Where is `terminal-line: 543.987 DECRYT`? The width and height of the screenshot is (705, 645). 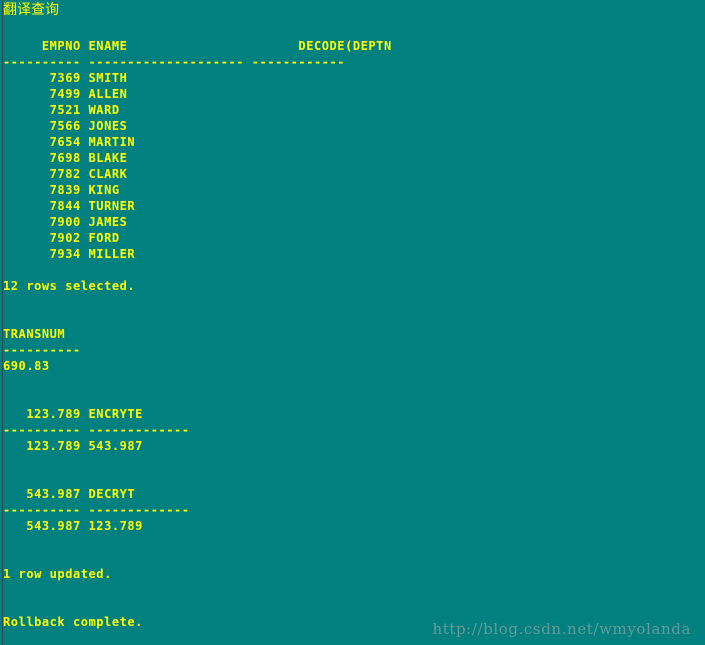 terminal-line: 543.987 DECRYT is located at coordinates (69, 494).